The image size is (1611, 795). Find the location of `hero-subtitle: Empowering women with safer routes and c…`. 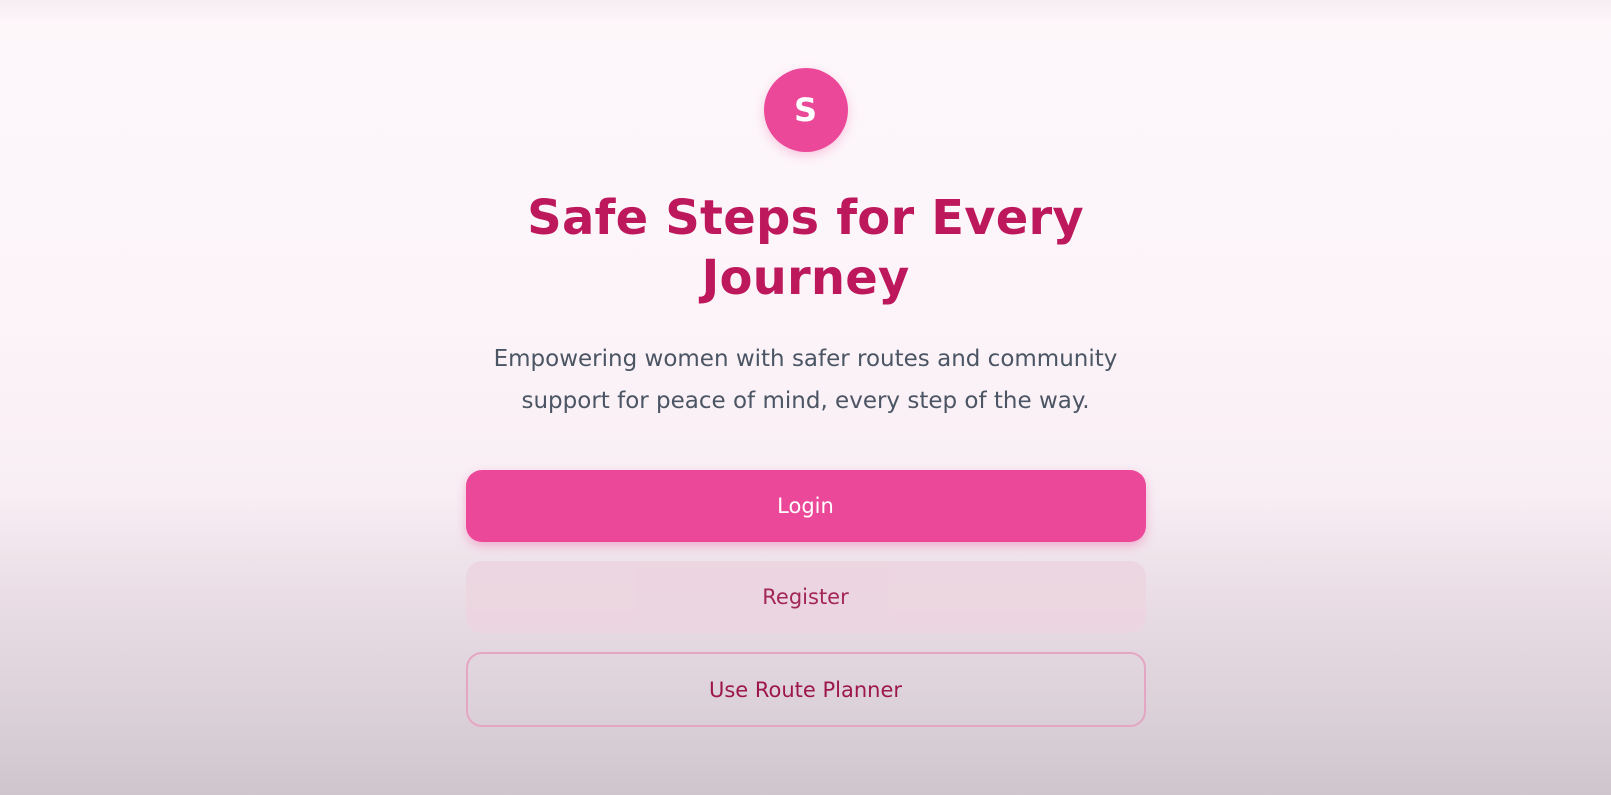

hero-subtitle: Empowering women with safer routes and c… is located at coordinates (805, 380).